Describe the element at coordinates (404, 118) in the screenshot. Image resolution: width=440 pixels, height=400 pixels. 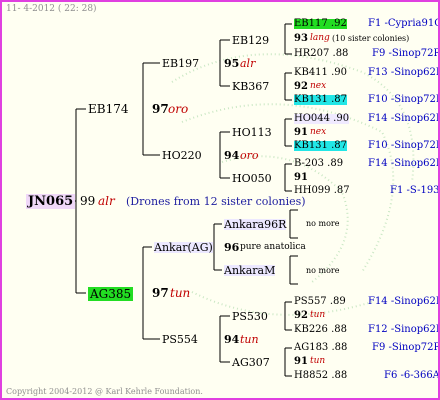
I see `gen4-6-source: F14 -Sinop62R` at that location.